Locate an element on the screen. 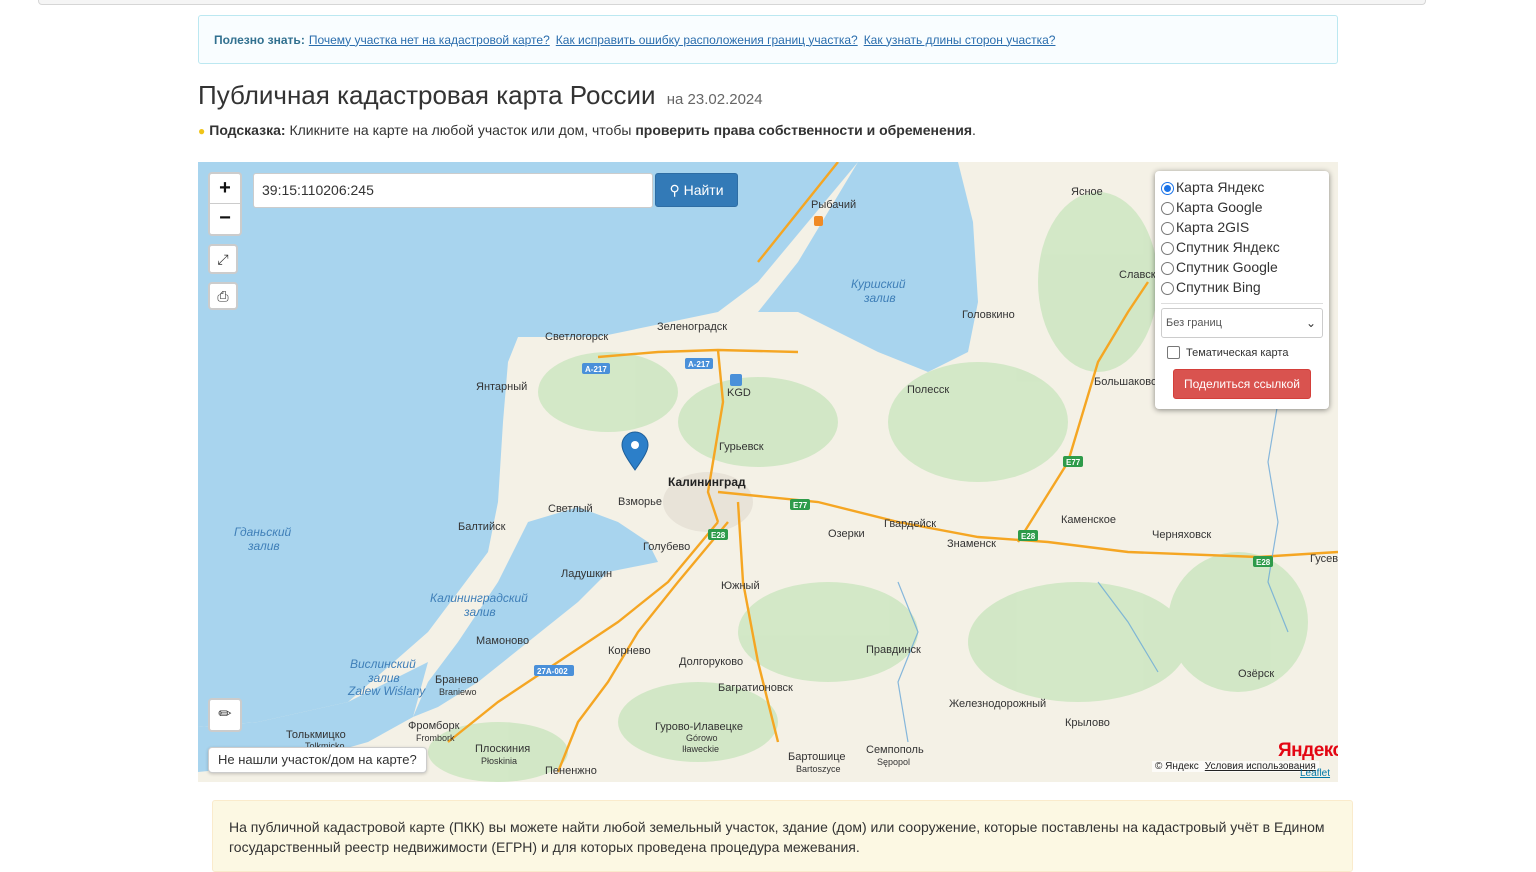 This screenshot has height=872, width=1536. share-link-button: Поделиться ссылкой is located at coordinates (1242, 384).